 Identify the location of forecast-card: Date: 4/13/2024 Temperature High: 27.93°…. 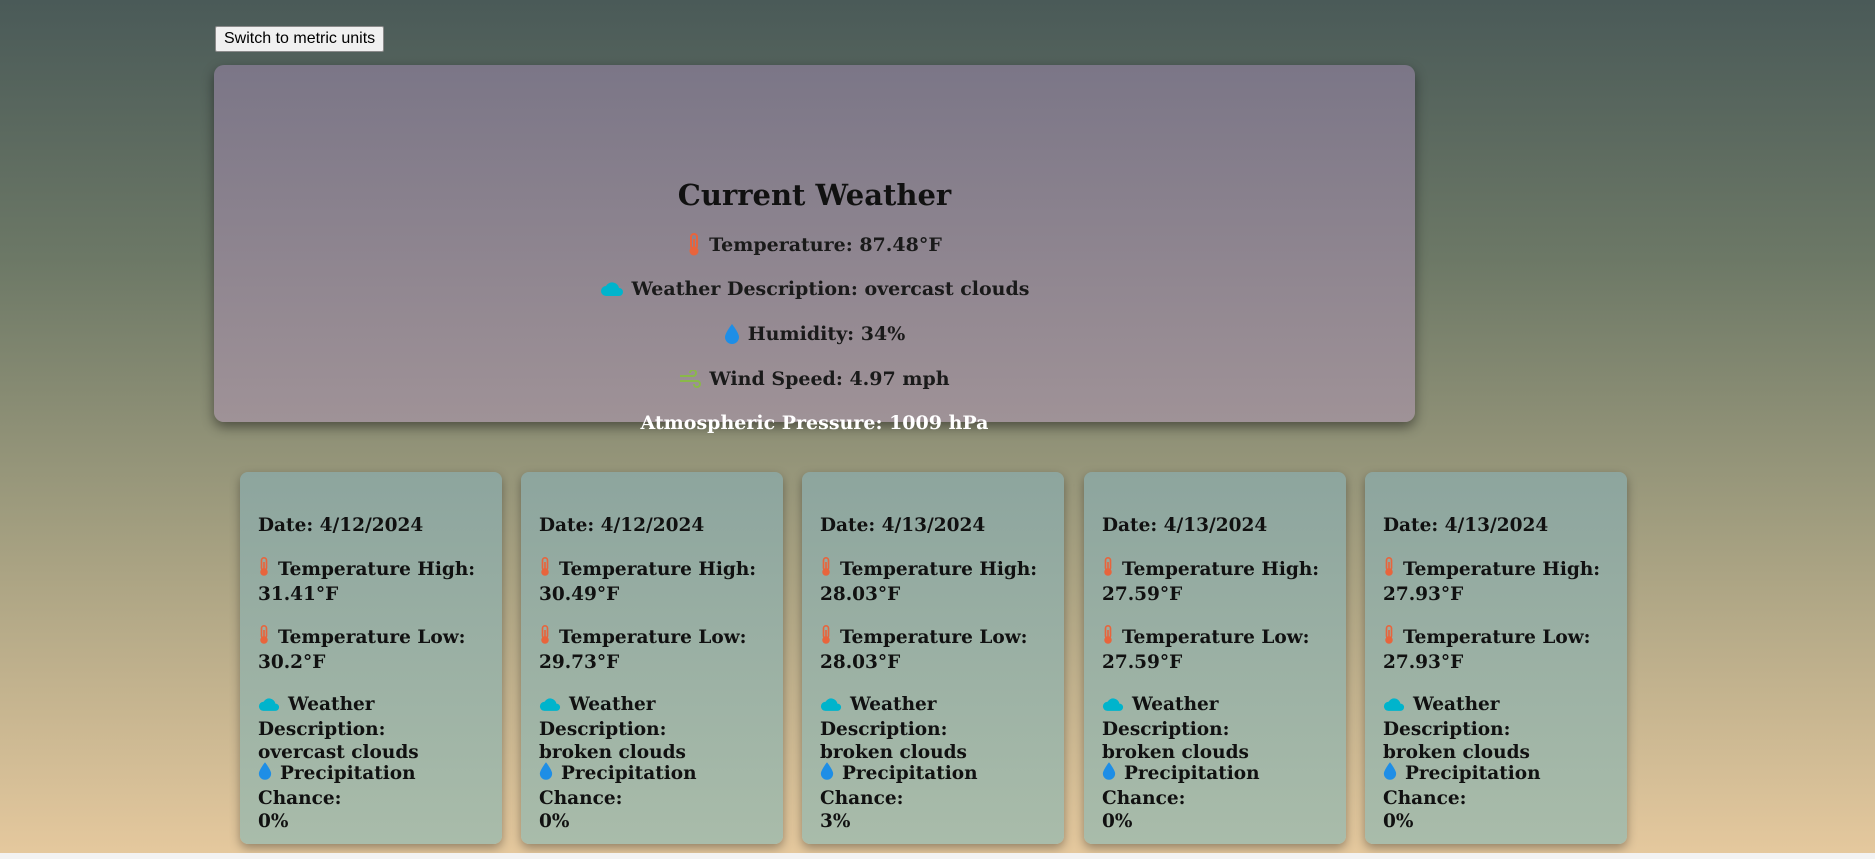
(1496, 658).